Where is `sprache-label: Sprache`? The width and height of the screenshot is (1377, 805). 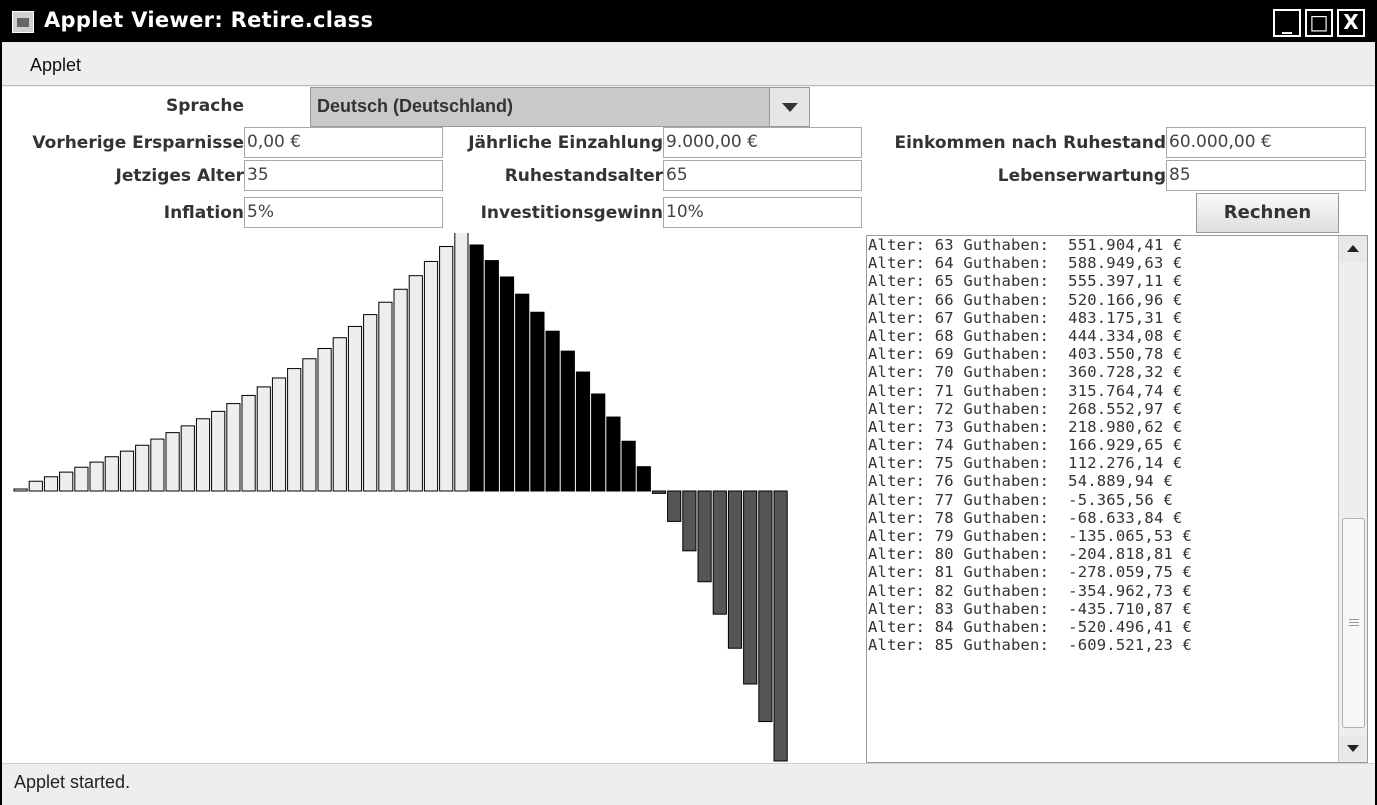 sprache-label: Sprache is located at coordinates (205, 106).